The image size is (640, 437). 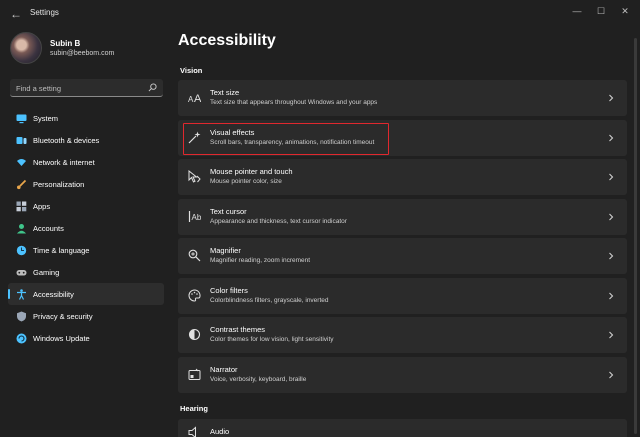 What do you see at coordinates (601, 11) in the screenshot?
I see `maximize-button: ☐` at bounding box center [601, 11].